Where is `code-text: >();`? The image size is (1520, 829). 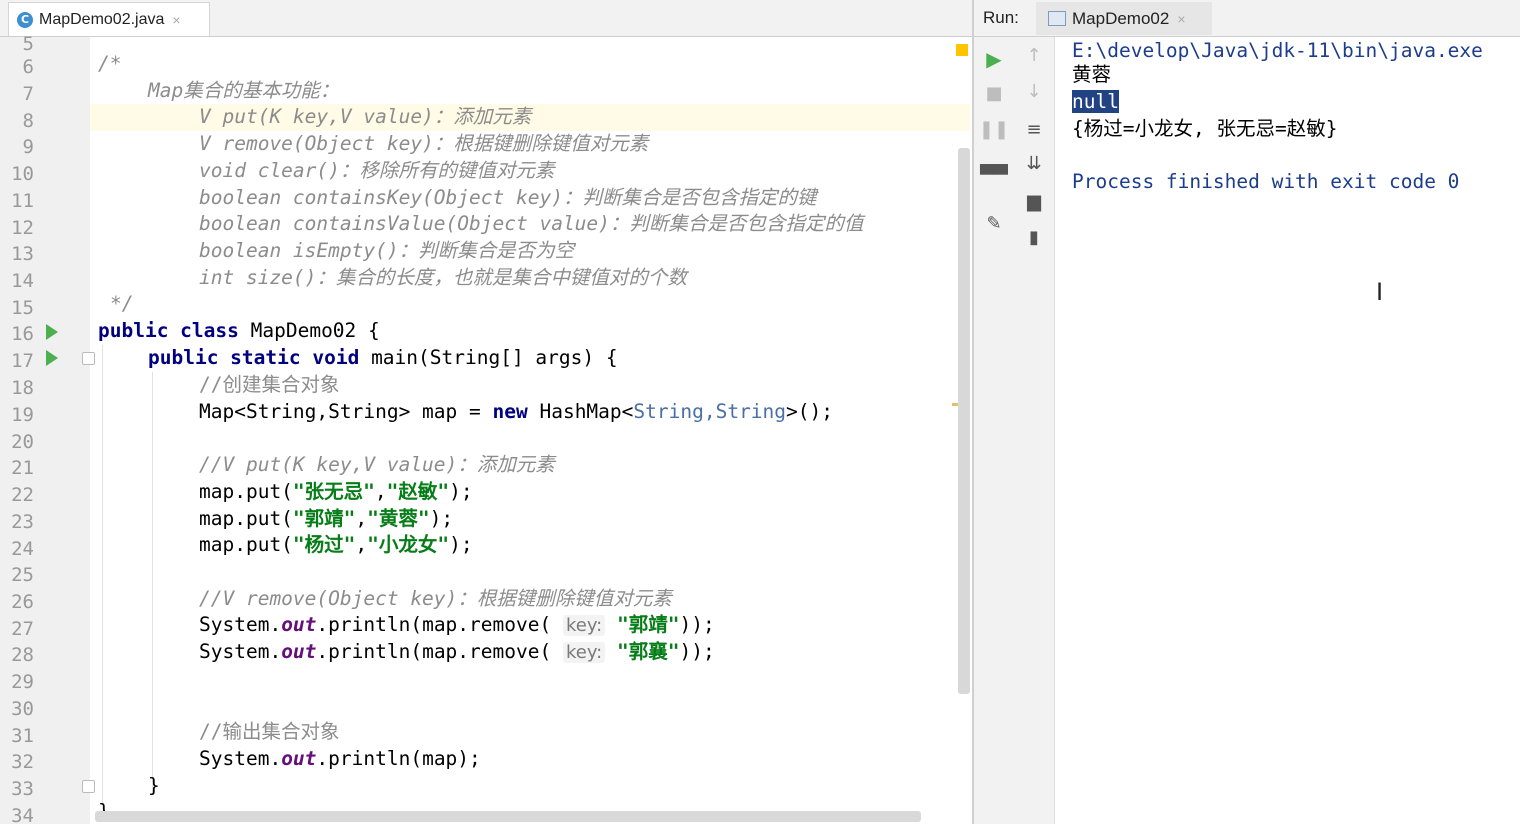
code-text: >(); is located at coordinates (809, 411).